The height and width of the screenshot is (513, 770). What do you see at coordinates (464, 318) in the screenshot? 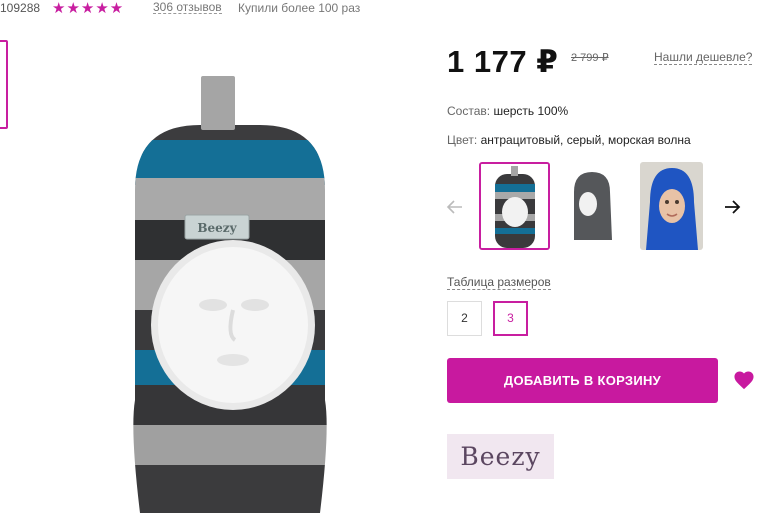
I see `size-option-2: 2` at bounding box center [464, 318].